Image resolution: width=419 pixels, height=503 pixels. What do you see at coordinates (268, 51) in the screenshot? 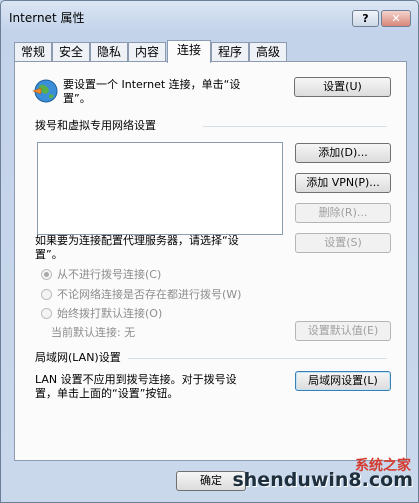
I see `tab-advanced: 高级` at bounding box center [268, 51].